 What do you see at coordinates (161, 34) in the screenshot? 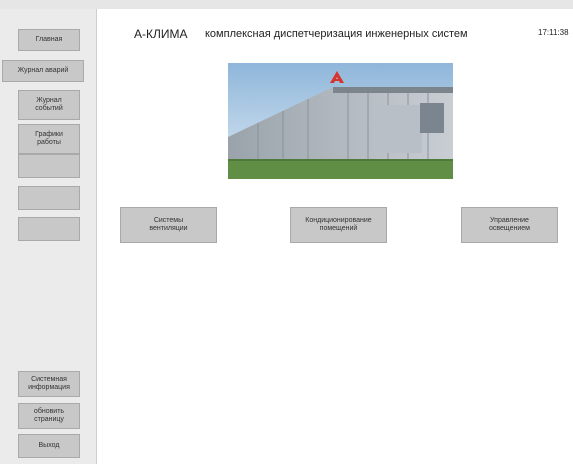
I see `brand-title: А-КЛИМА` at bounding box center [161, 34].